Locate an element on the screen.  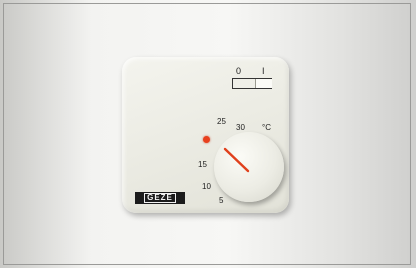
temperature-dial is located at coordinates (249, 167).